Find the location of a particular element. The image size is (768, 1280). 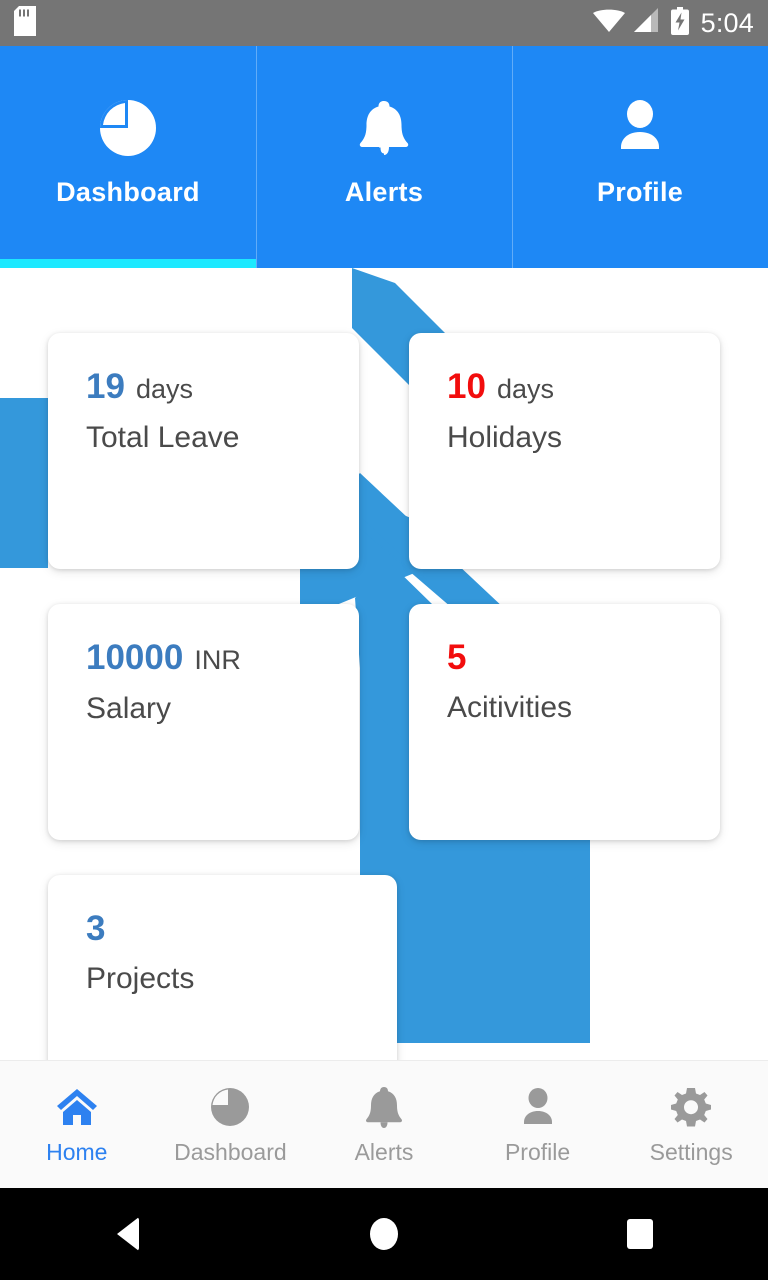

bottom-nav-settings-label: Settings is located at coordinates (691, 1151).